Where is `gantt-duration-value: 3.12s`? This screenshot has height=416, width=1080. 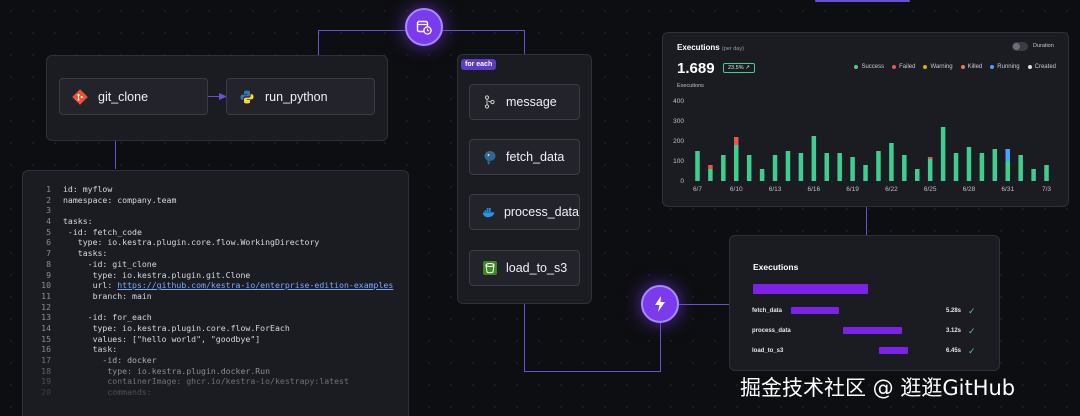
gantt-duration-value: 3.12s is located at coordinates (954, 331).